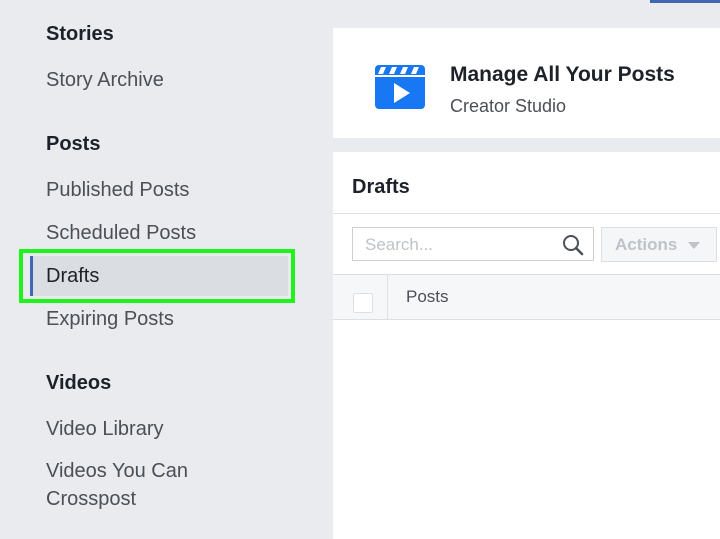 The height and width of the screenshot is (539, 720). What do you see at coordinates (105, 80) in the screenshot?
I see `sidebar-item-story-archive: Story Archive` at bounding box center [105, 80].